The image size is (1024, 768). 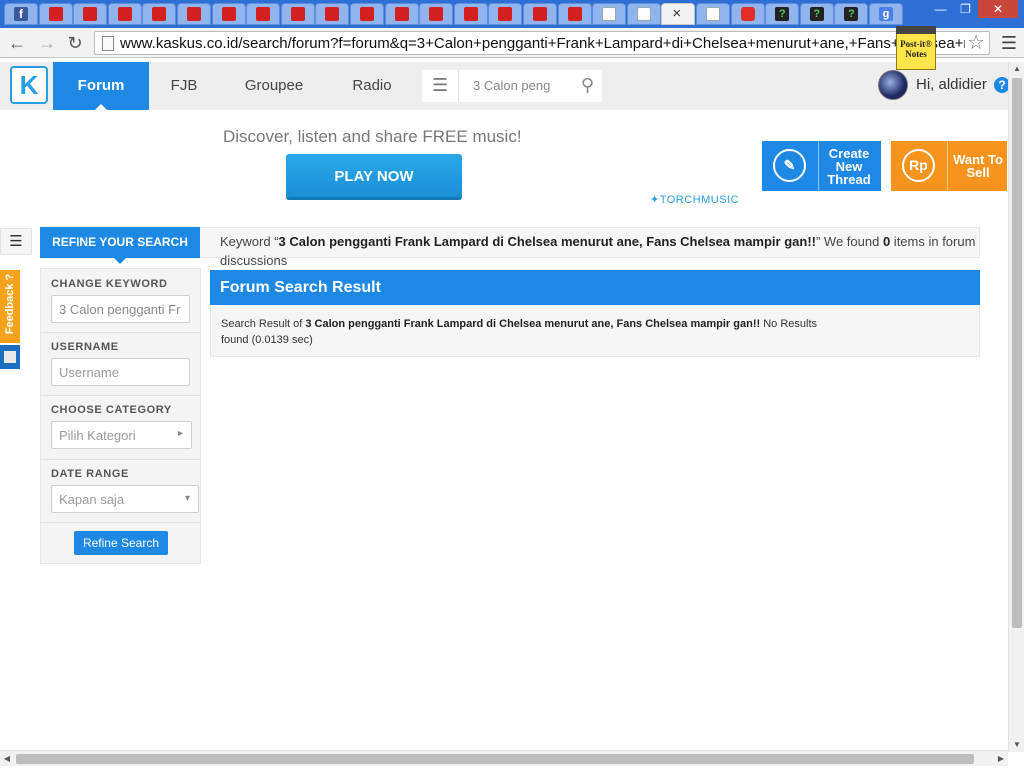 I want to click on feedback-tab: Feedback ?, so click(x=10, y=306).